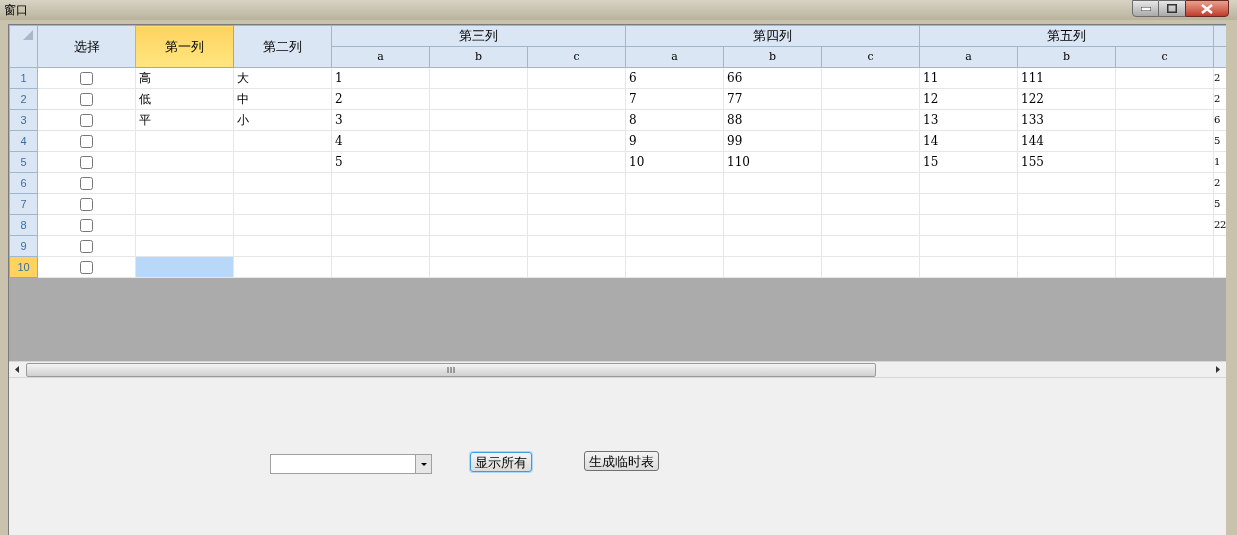 This screenshot has width=1237, height=535. I want to click on table-cell: 6, so click(674, 78).